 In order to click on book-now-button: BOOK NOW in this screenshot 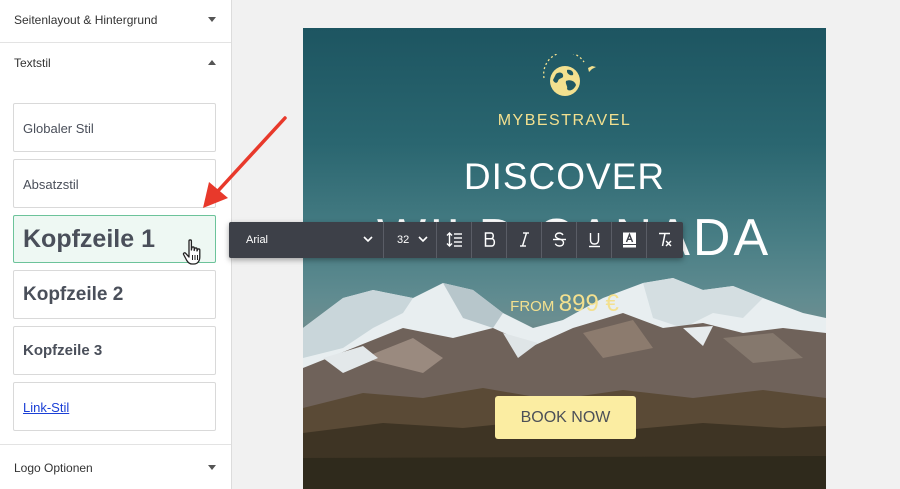, I will do `click(565, 417)`.